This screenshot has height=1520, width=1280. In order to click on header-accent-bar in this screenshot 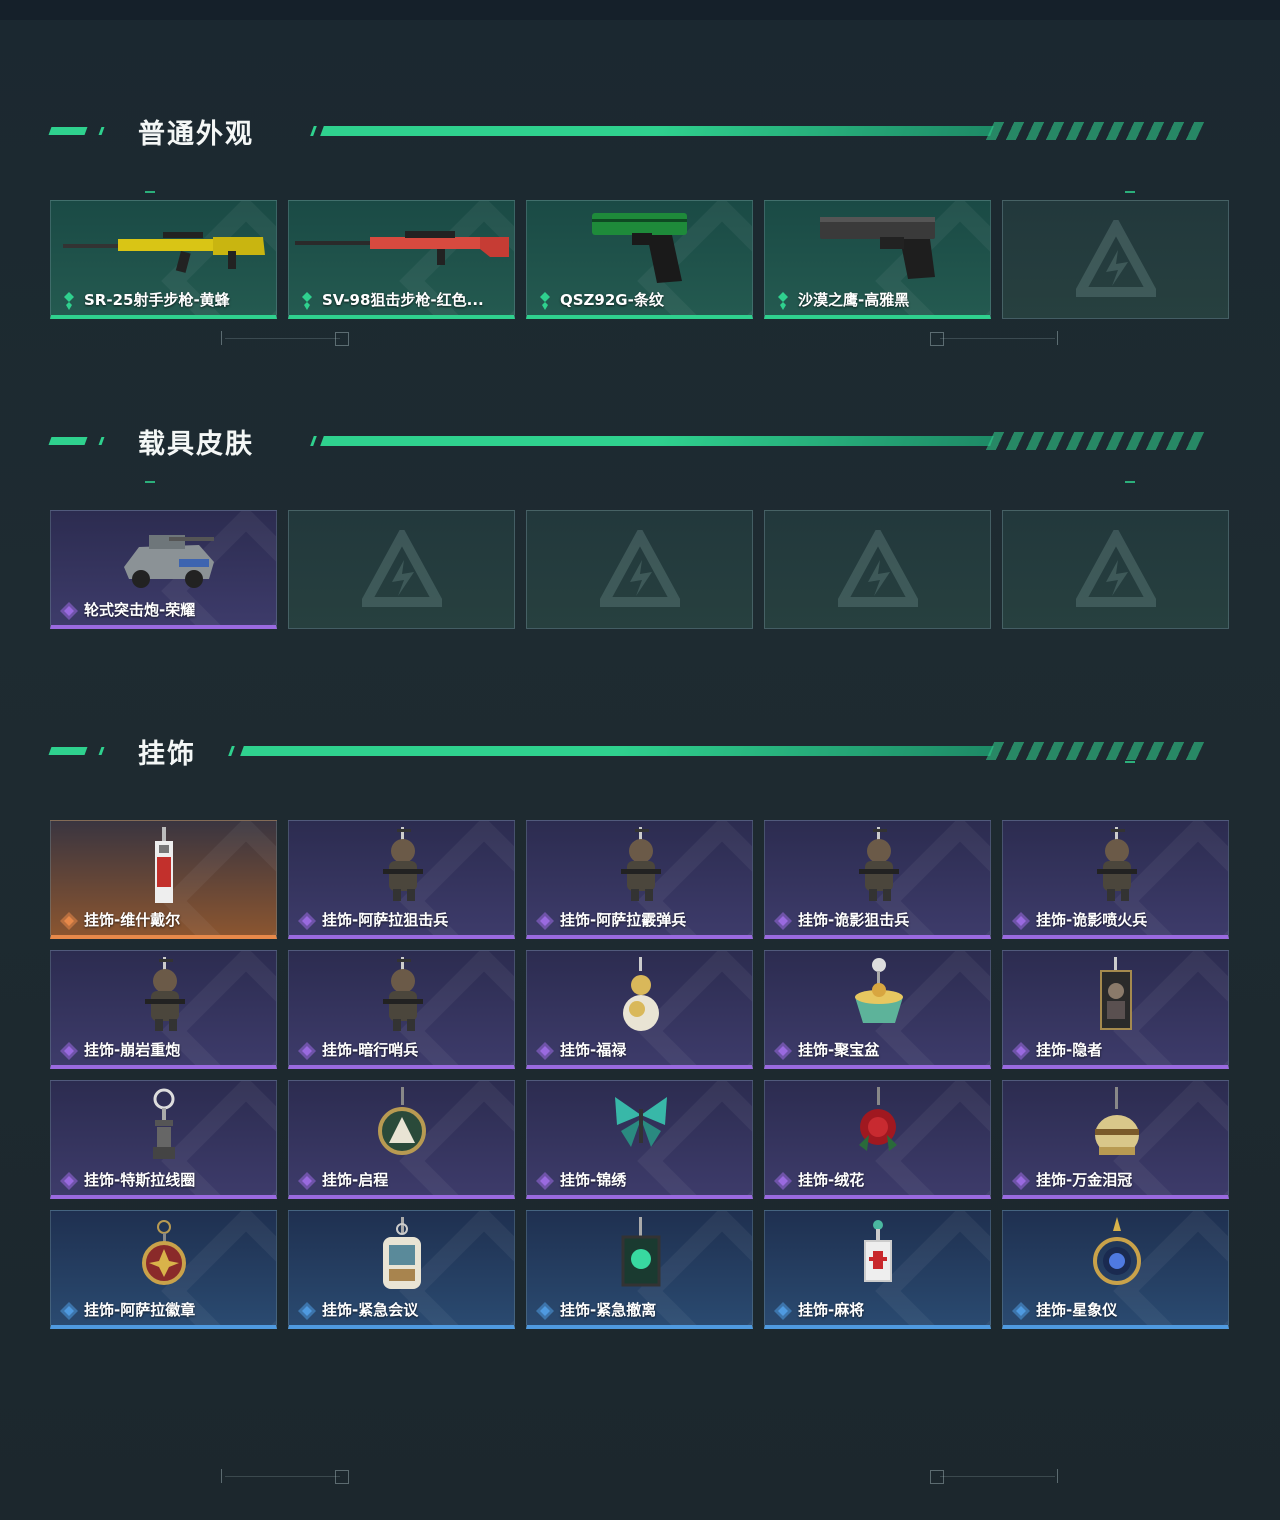, I will do `click(68, 441)`.